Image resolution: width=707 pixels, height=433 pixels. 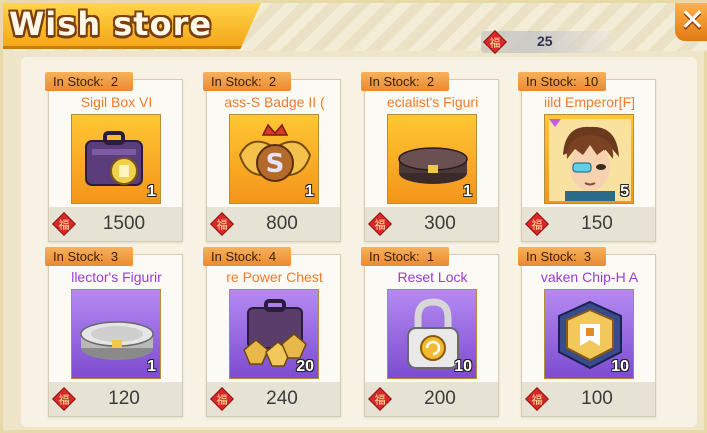 I want to click on price-bar: 福 150, so click(x=588, y=224).